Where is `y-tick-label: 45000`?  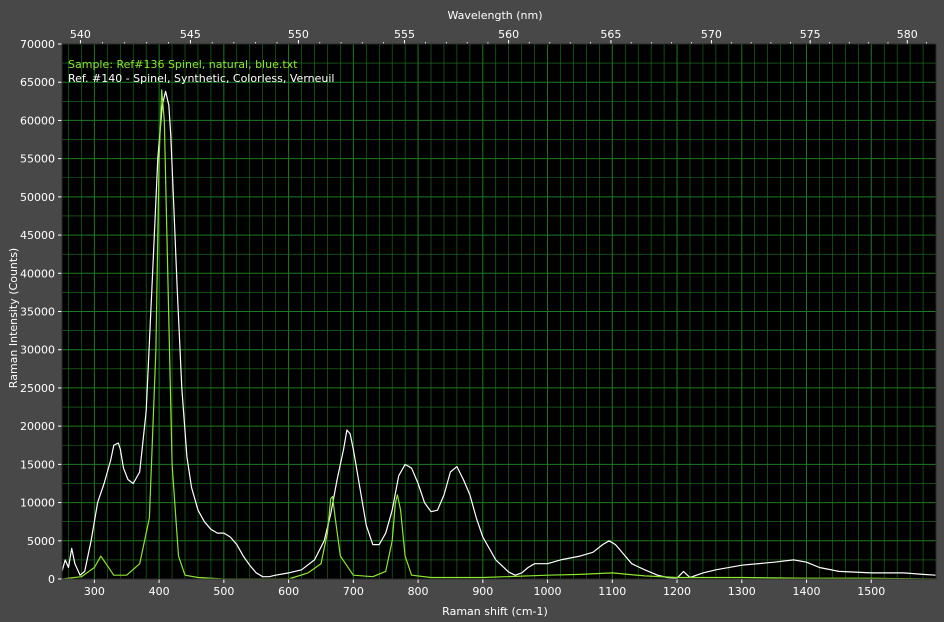 y-tick-label: 45000 is located at coordinates (37, 235).